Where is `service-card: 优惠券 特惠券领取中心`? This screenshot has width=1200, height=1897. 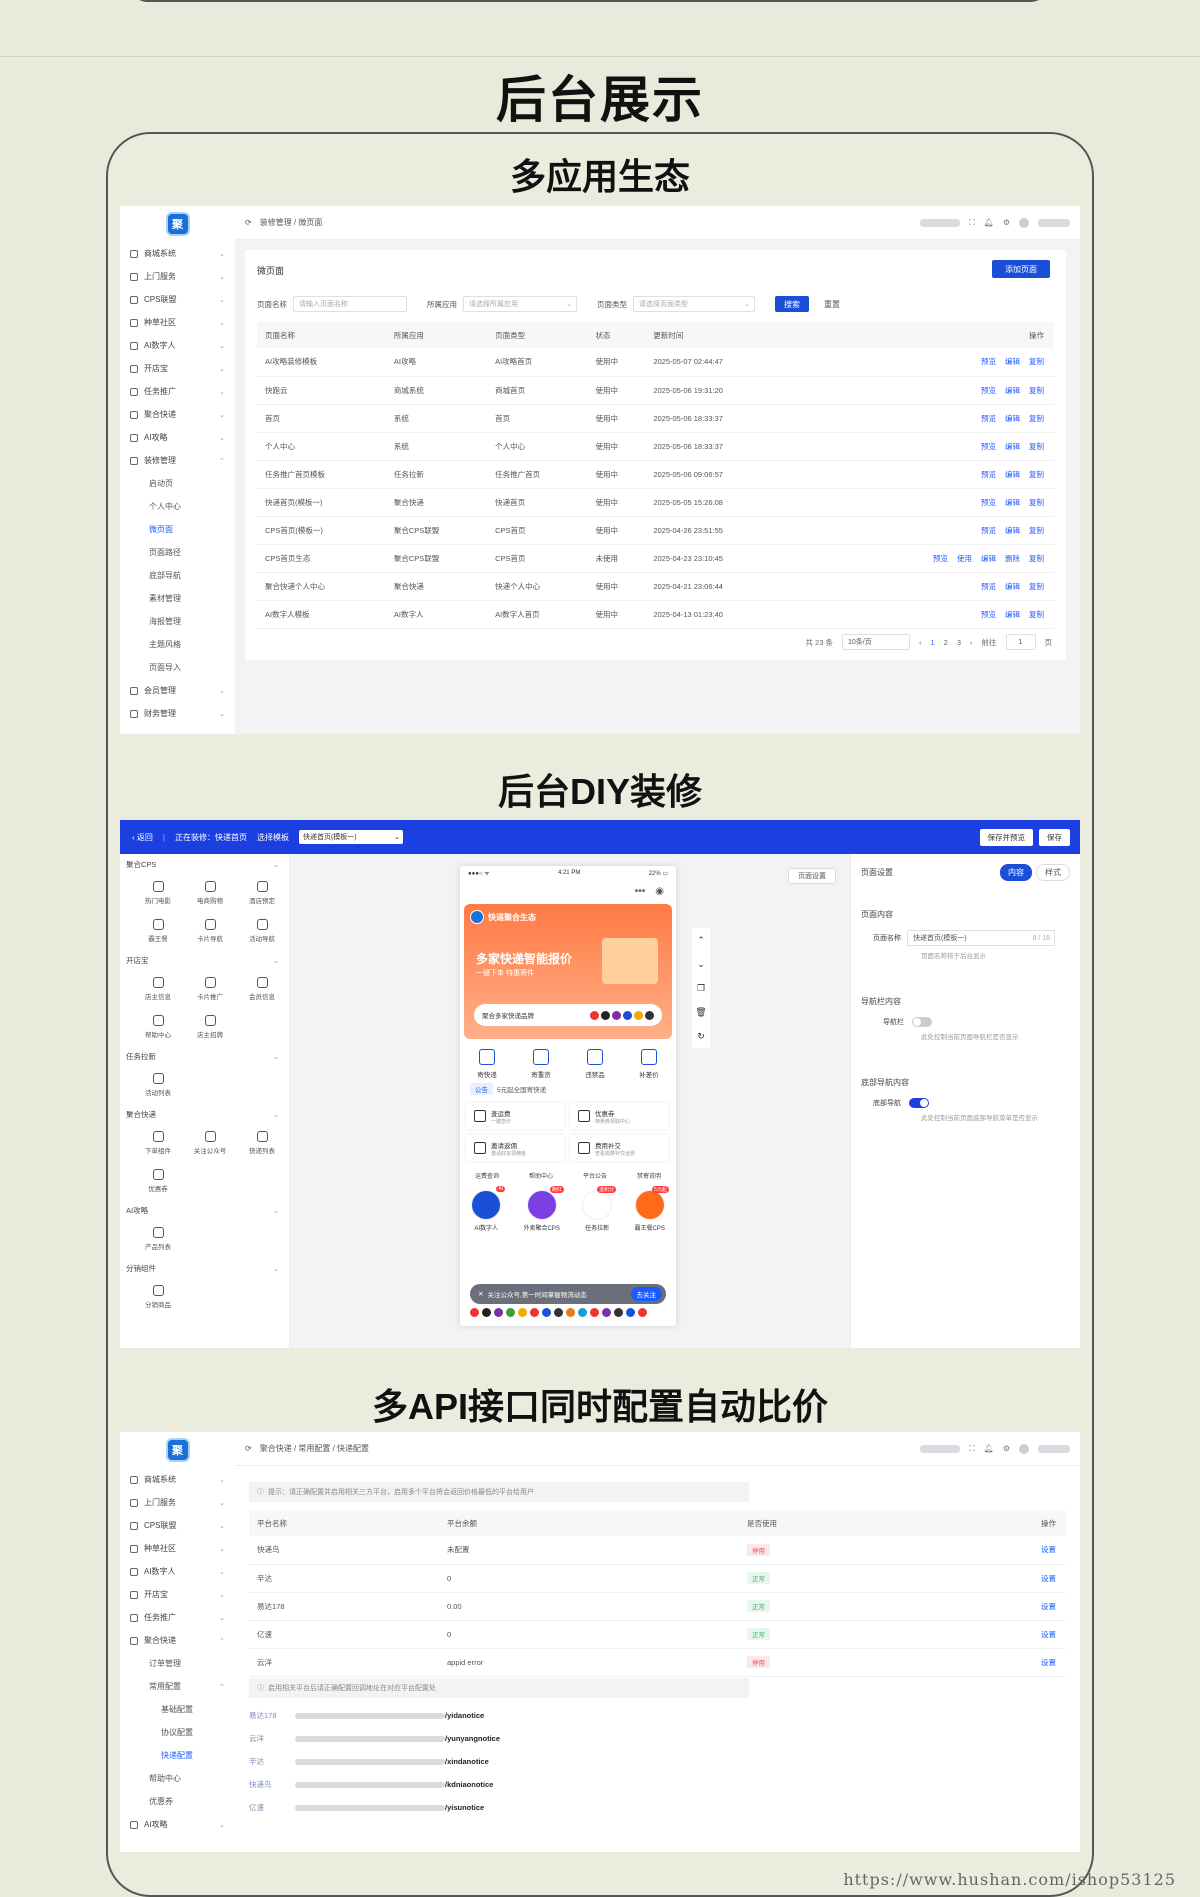 service-card: 优惠券 特惠券领取中心 is located at coordinates (619, 1116).